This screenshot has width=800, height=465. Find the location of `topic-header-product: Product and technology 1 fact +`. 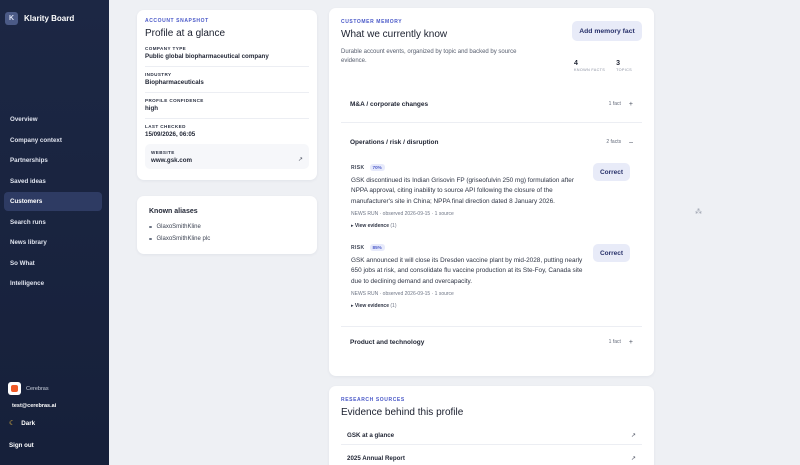

topic-header-product: Product and technology 1 fact + is located at coordinates (491, 342).